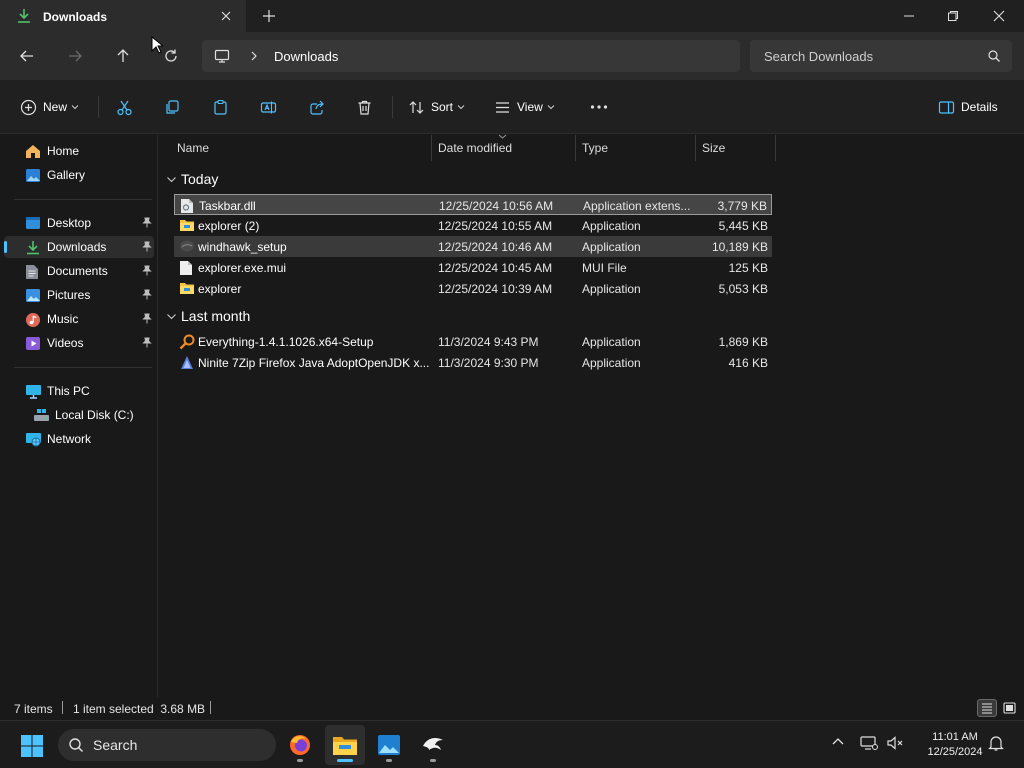 The width and height of the screenshot is (1024, 768). Describe the element at coordinates (946, 107) in the screenshot. I see `details-pane-icon` at that location.